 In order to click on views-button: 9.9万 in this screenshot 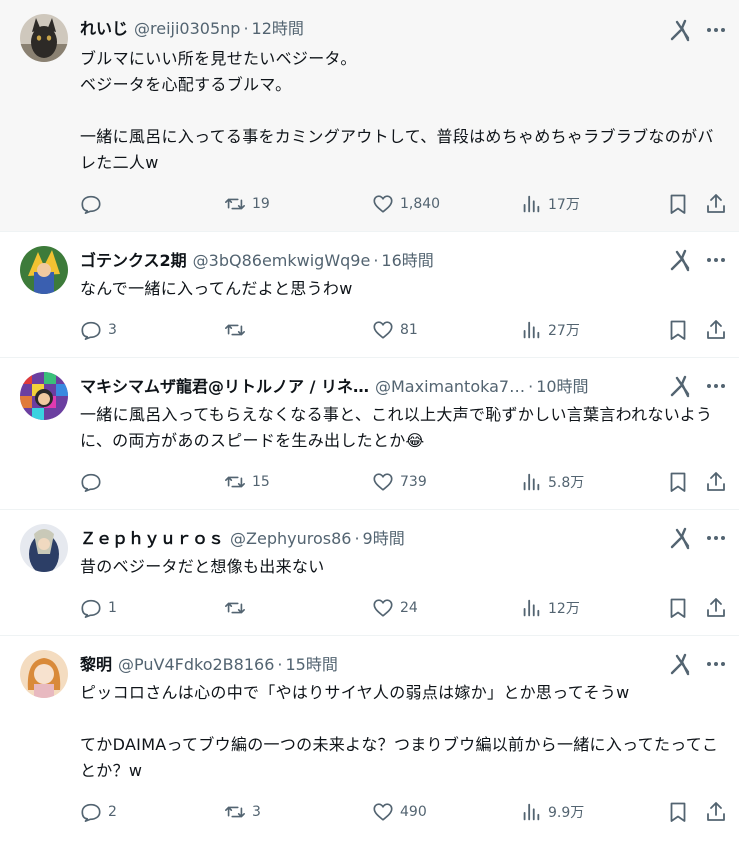, I will do `click(552, 812)`.